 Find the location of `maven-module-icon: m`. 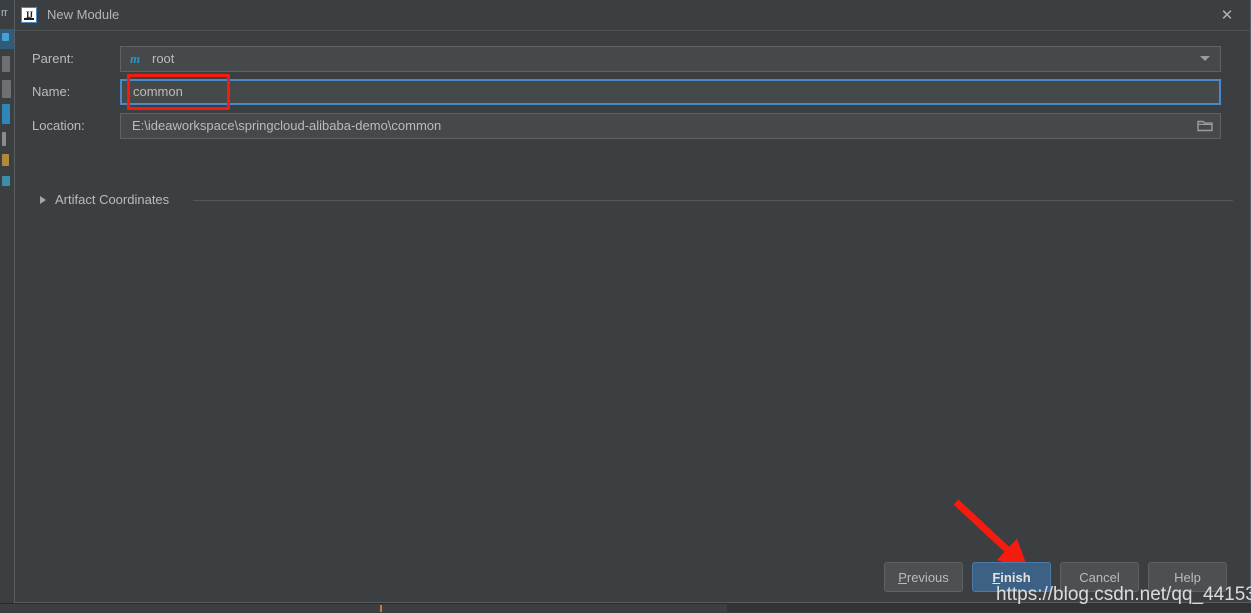

maven-module-icon: m is located at coordinates (135, 58).